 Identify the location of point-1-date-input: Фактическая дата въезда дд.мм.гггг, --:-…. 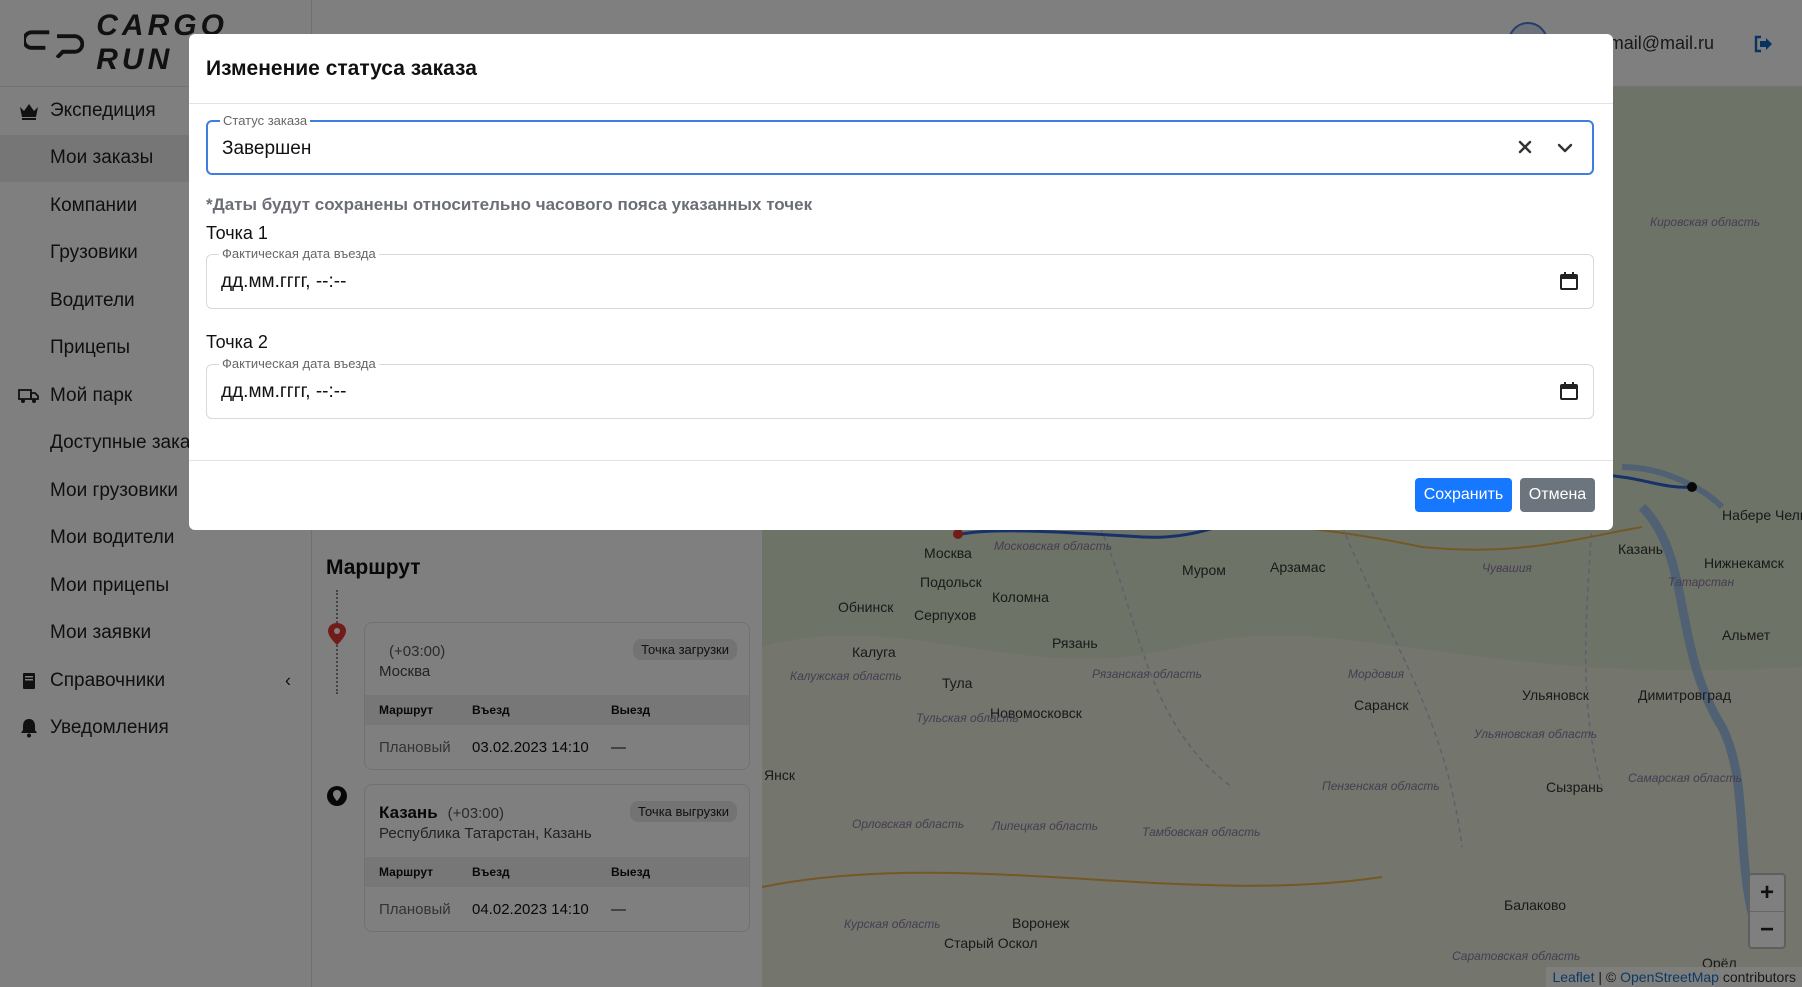
(900, 278).